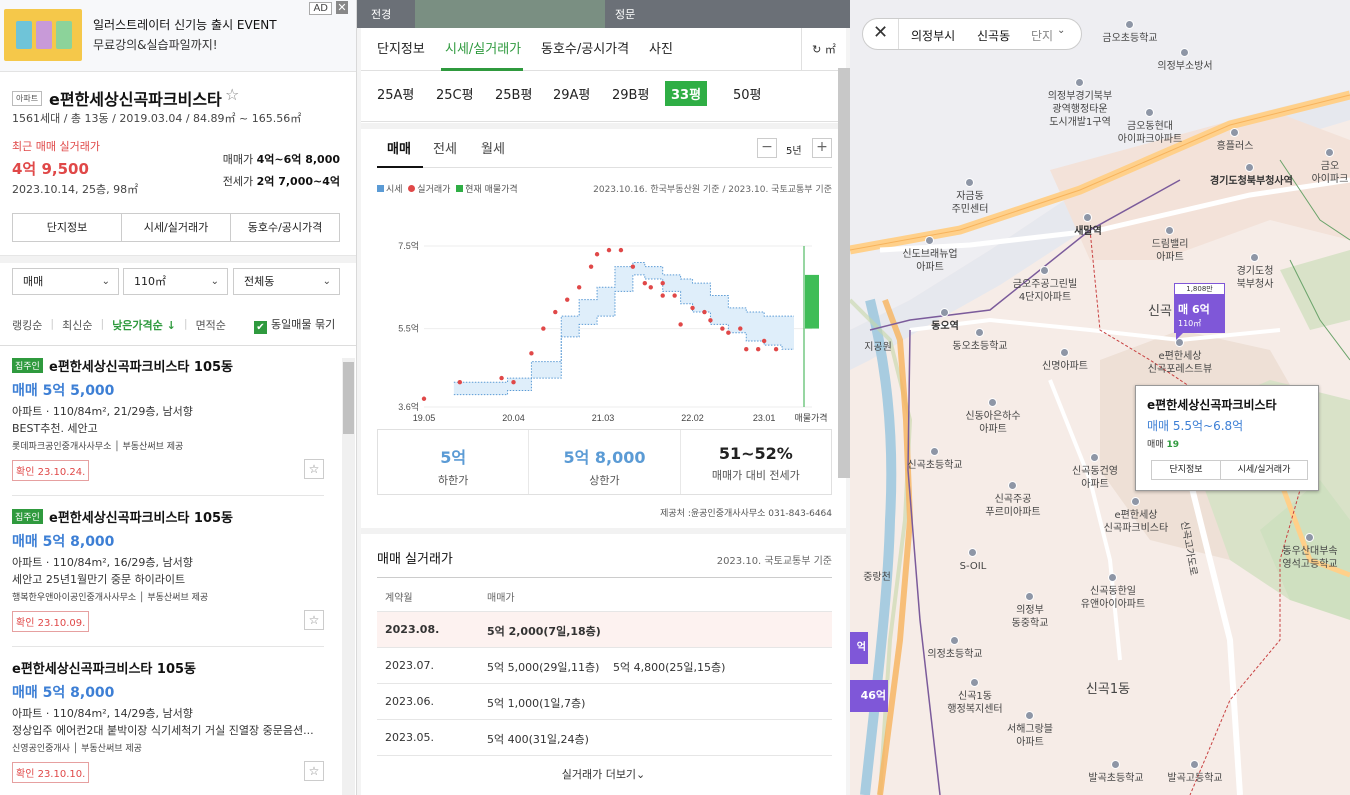 The width and height of the screenshot is (1350, 795). What do you see at coordinates (445, 147) in the screenshot?
I see `deal-tab-jeonse: 전세` at bounding box center [445, 147].